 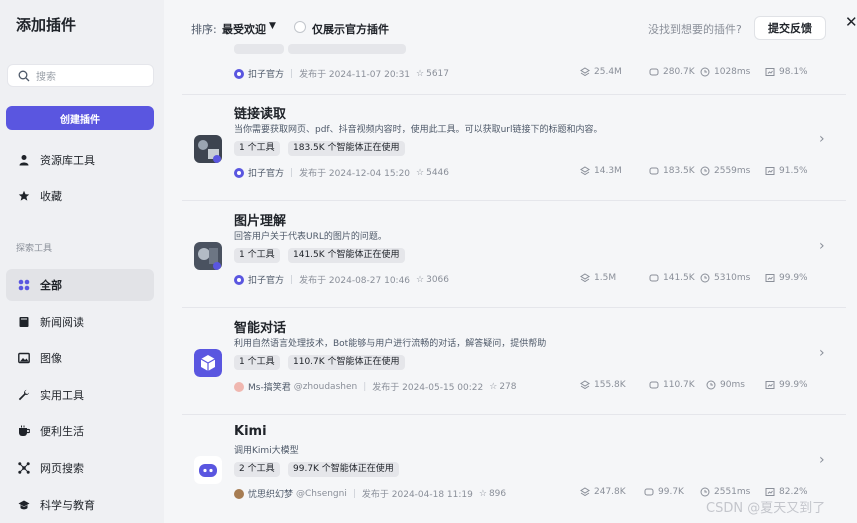 What do you see at coordinates (438, 172) in the screenshot?
I see `star-count: 5446` at bounding box center [438, 172].